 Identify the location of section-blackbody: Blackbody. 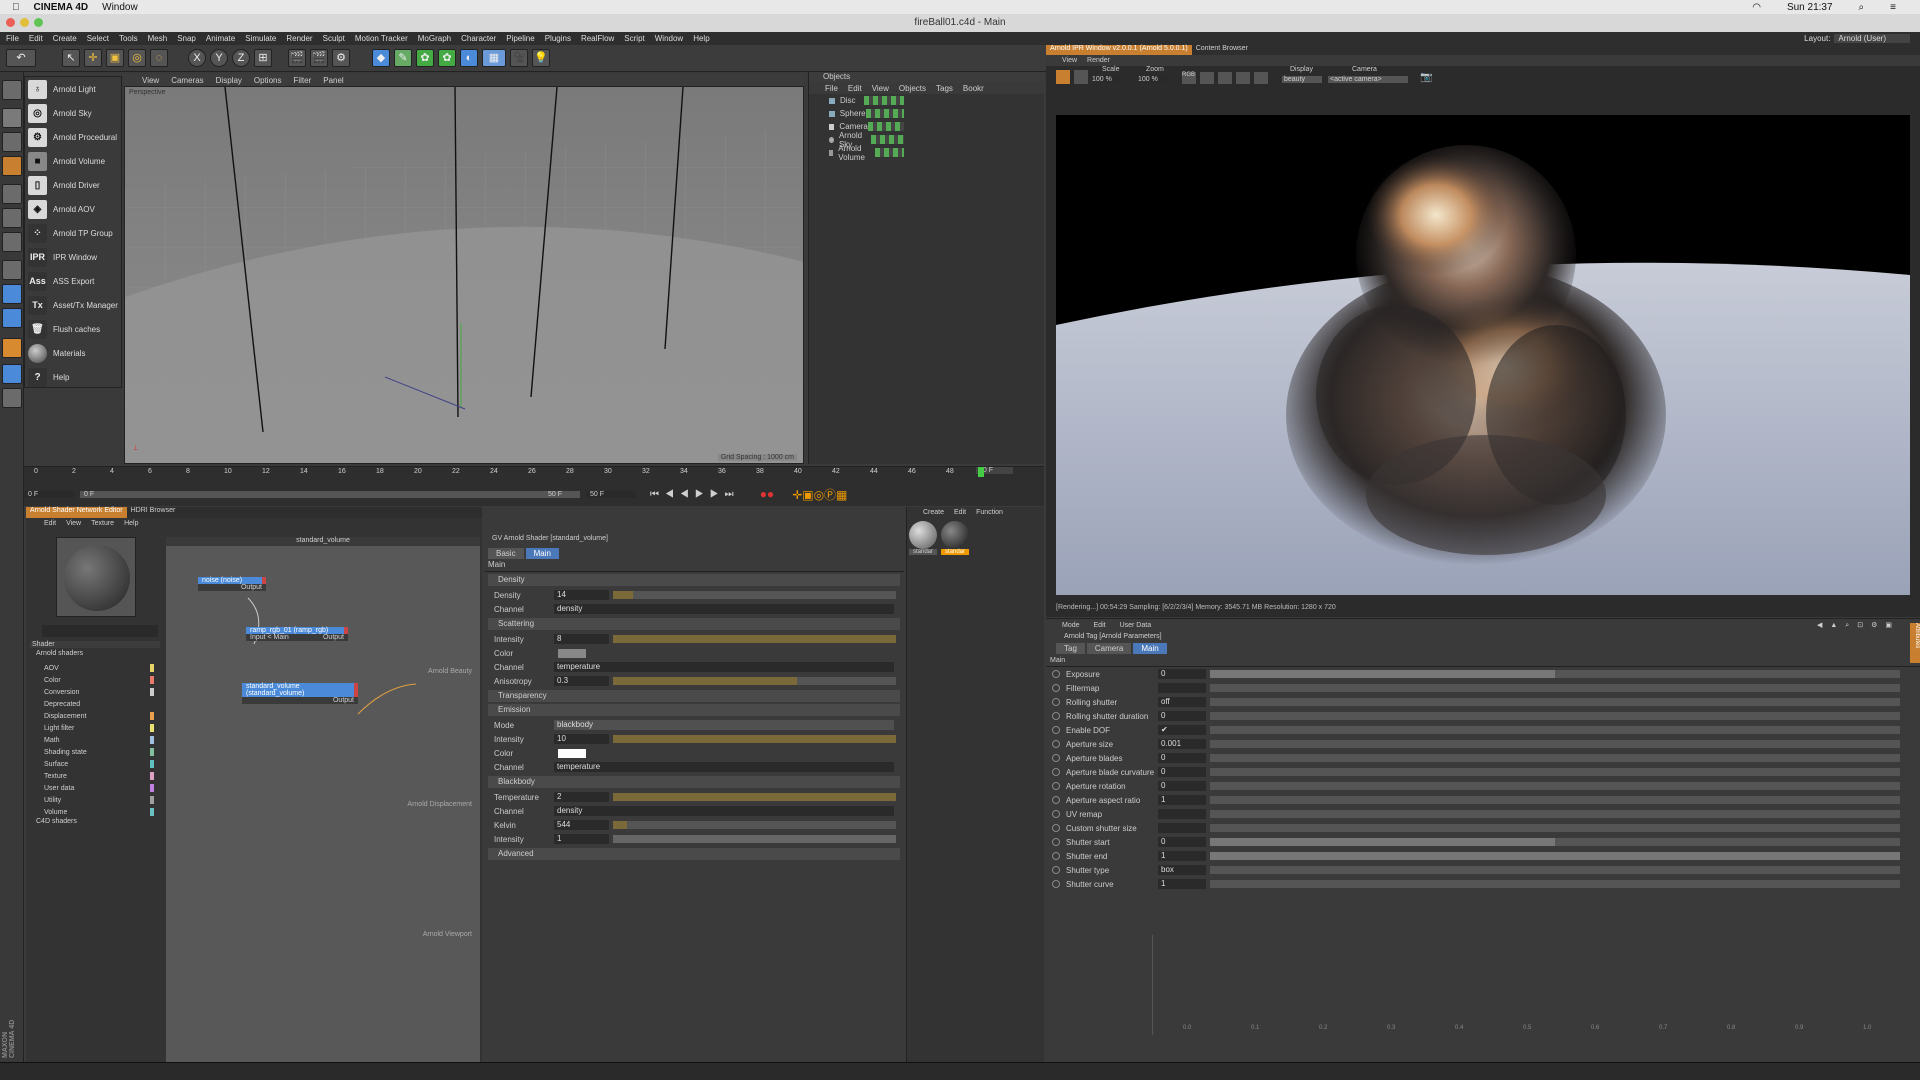
(694, 782).